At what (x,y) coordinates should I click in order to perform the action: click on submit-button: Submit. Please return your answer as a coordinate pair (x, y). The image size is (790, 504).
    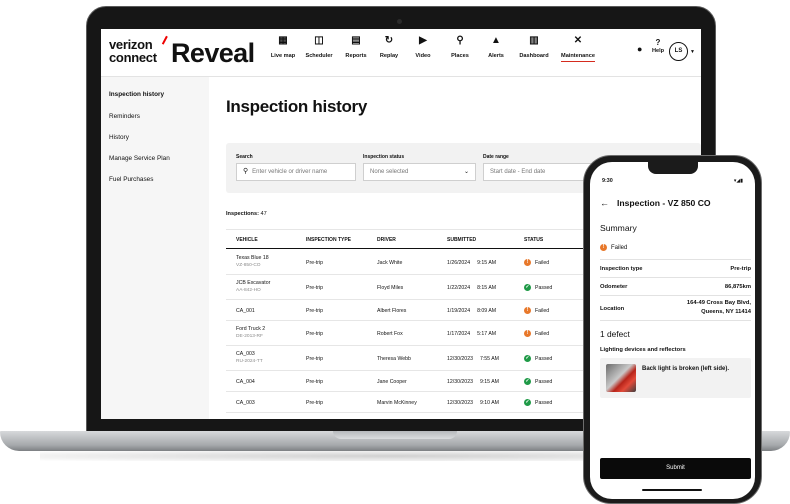
    Looking at the image, I should click on (675, 468).